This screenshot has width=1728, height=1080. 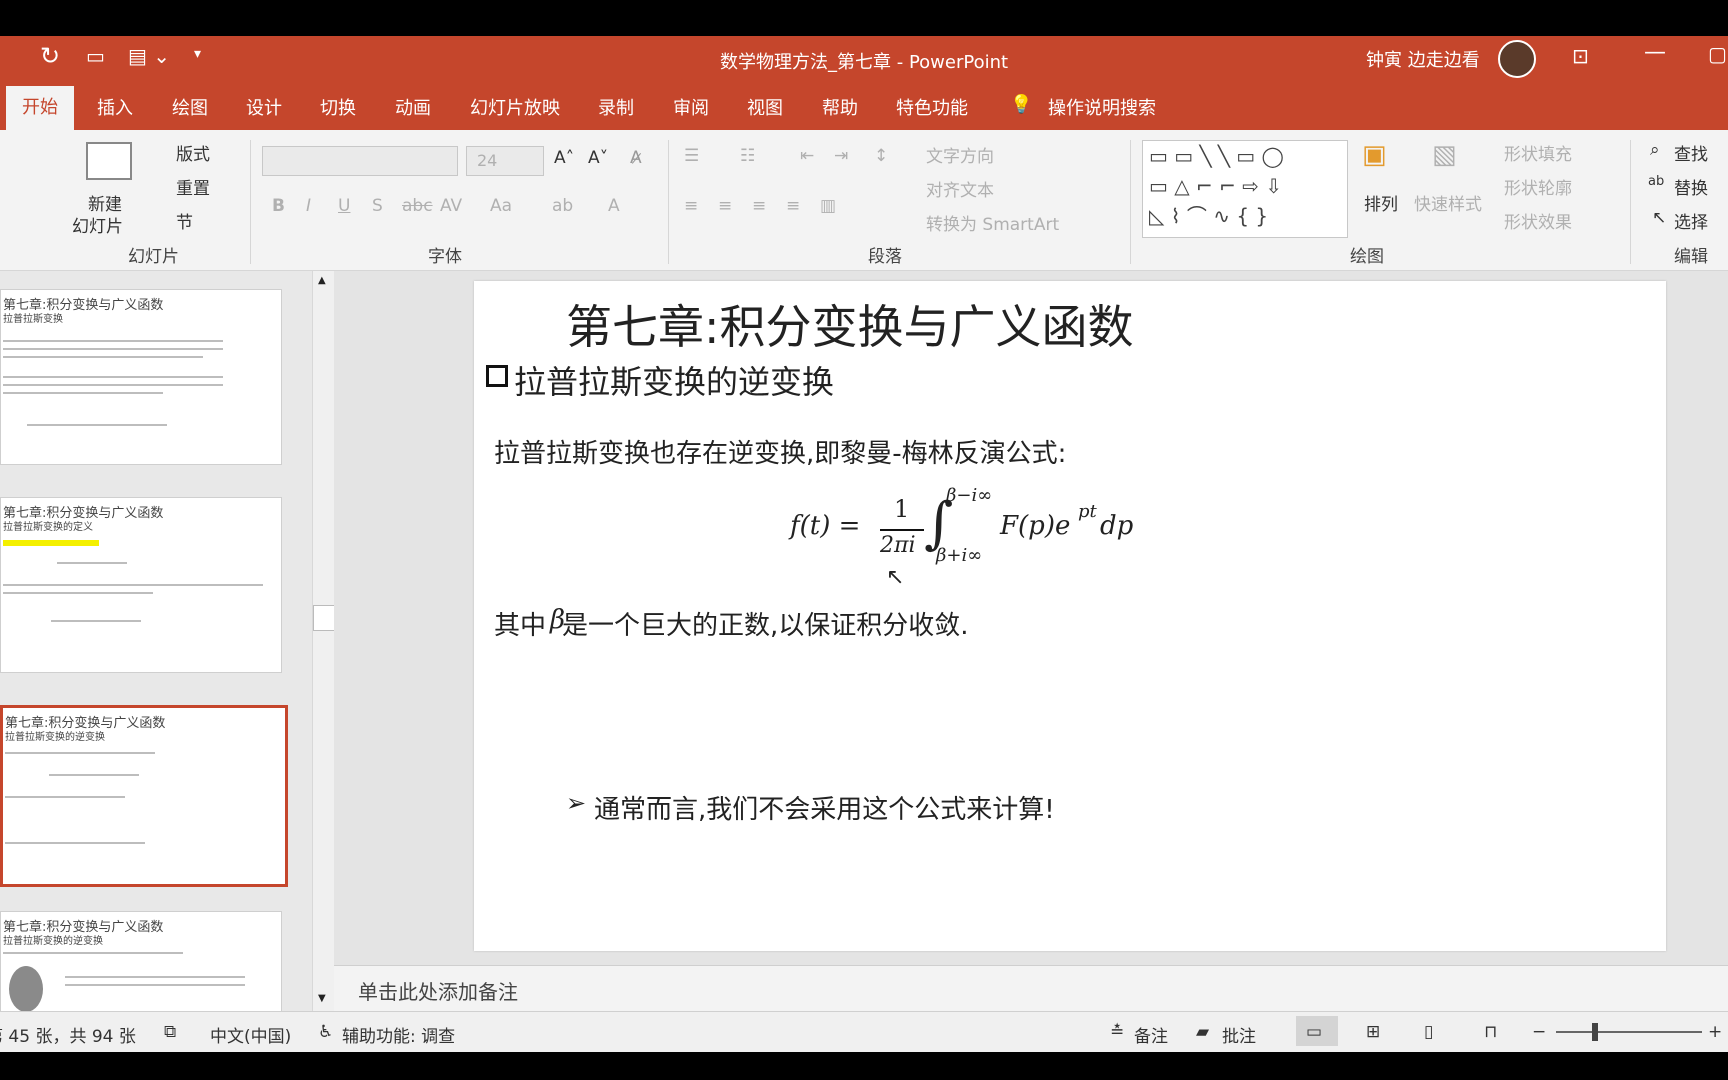 I want to click on grow-font-icon: A˄, so click(x=564, y=158).